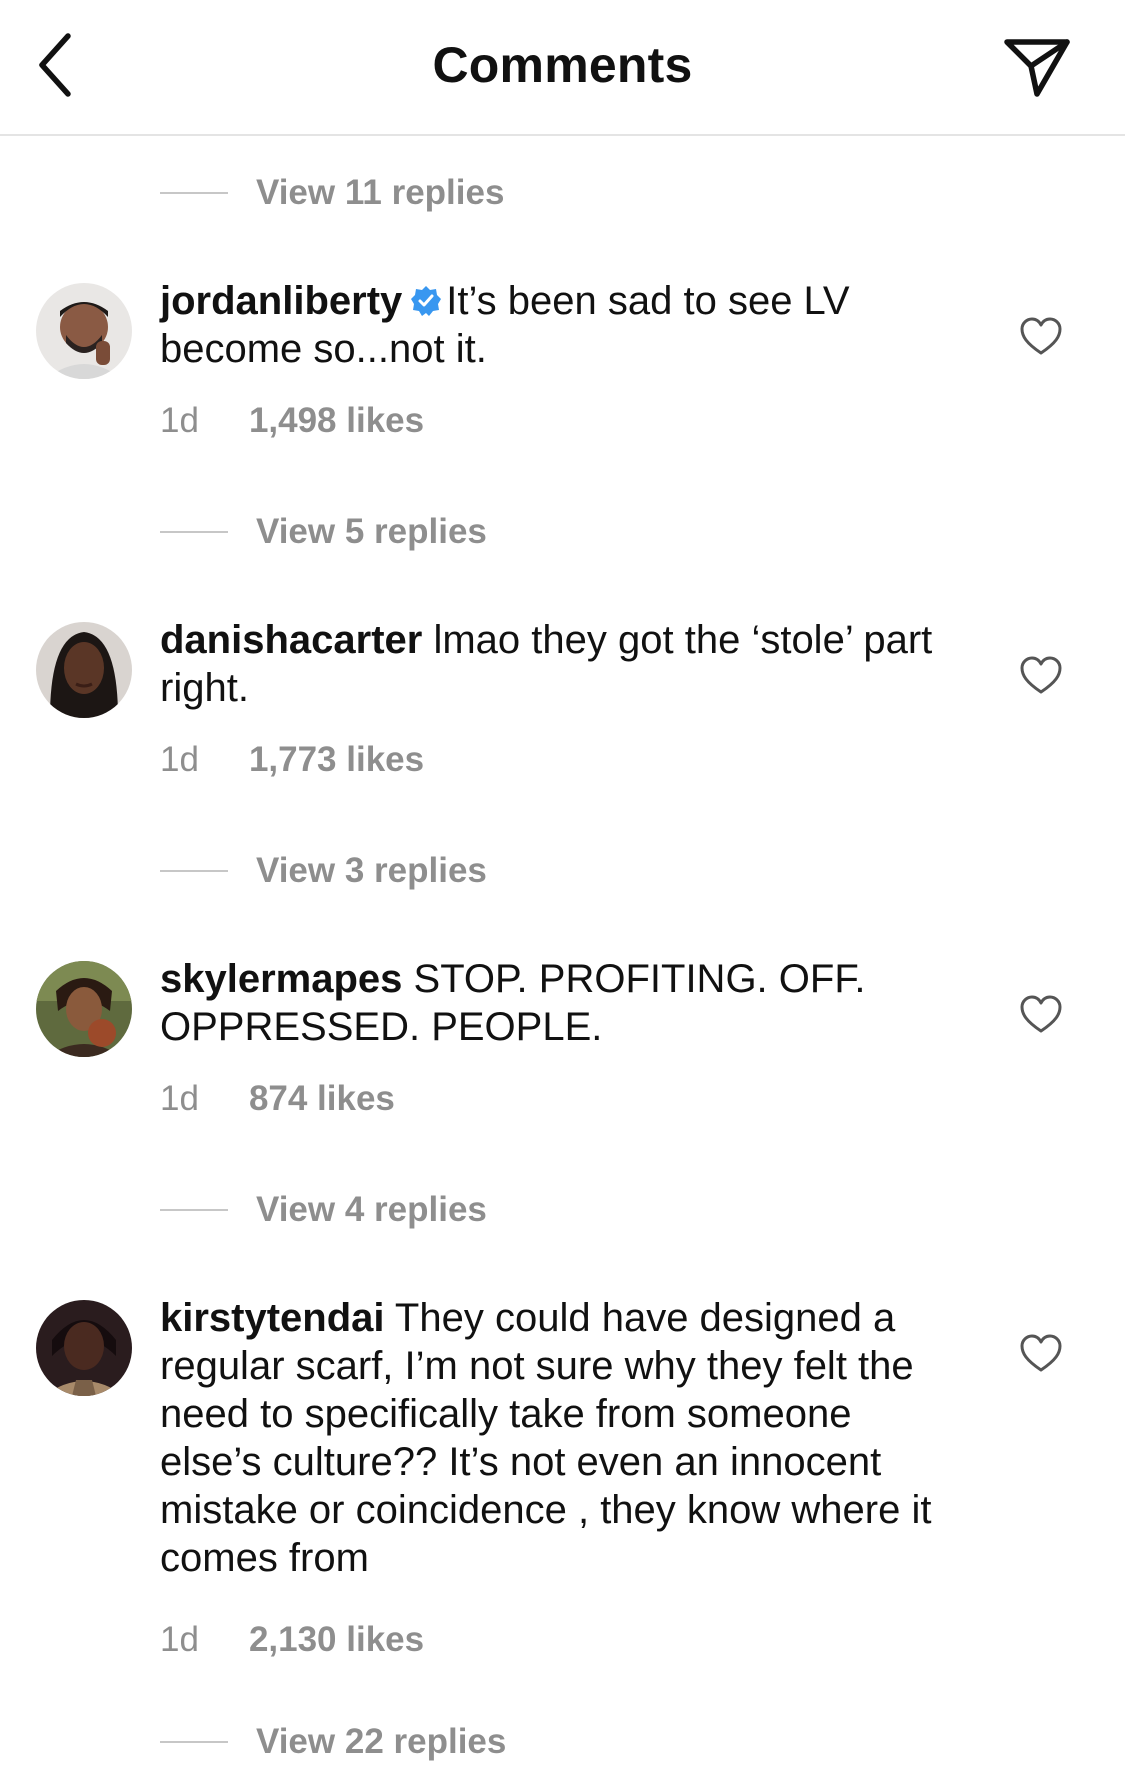  I want to click on view-replies-link: View 5 replies, so click(323, 532).